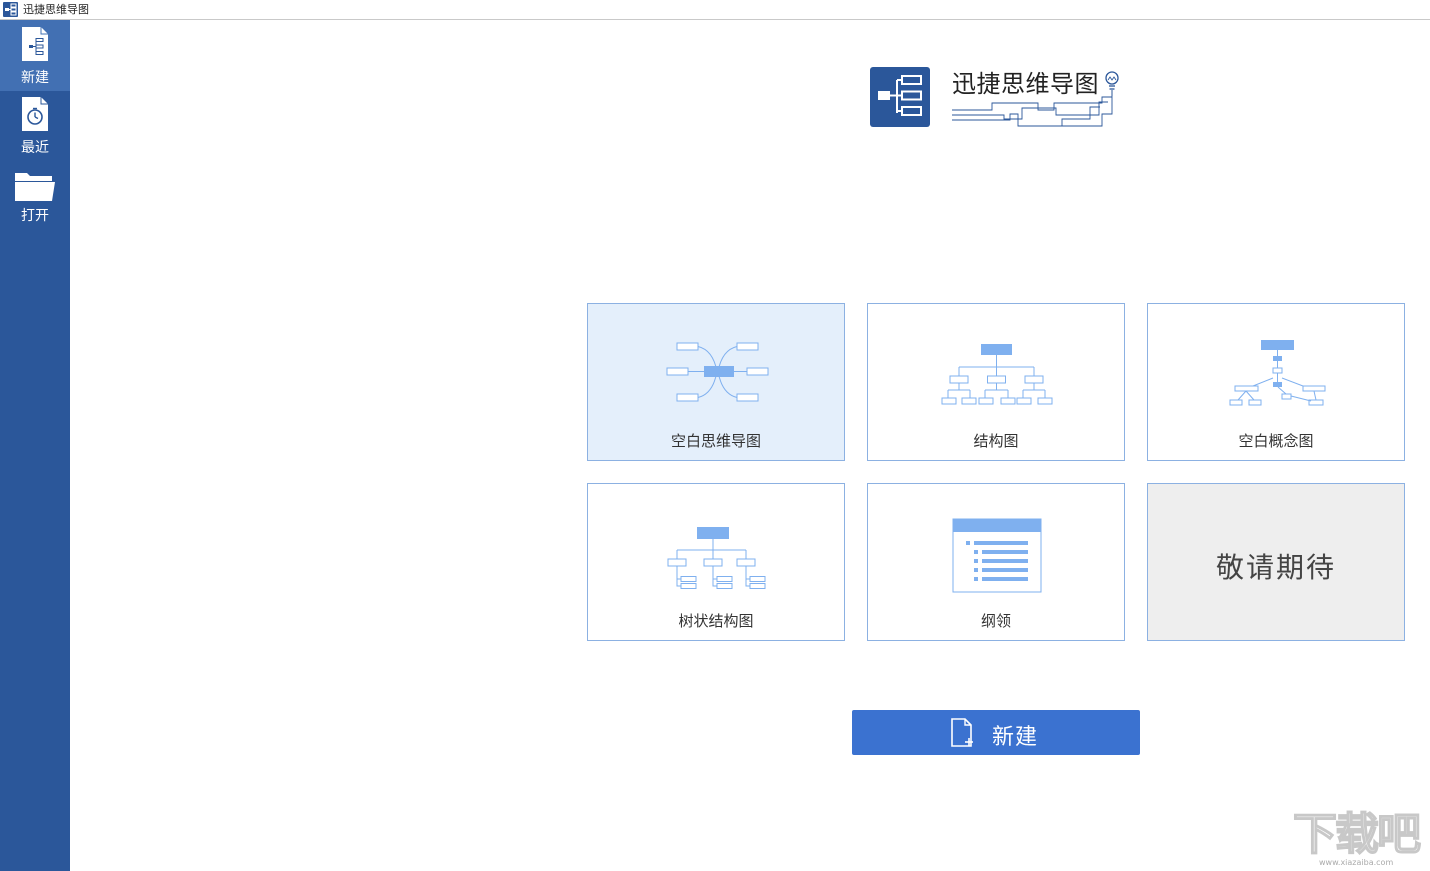 This screenshot has width=1430, height=871. I want to click on sidebar-item-new: 新建, so click(35, 55).